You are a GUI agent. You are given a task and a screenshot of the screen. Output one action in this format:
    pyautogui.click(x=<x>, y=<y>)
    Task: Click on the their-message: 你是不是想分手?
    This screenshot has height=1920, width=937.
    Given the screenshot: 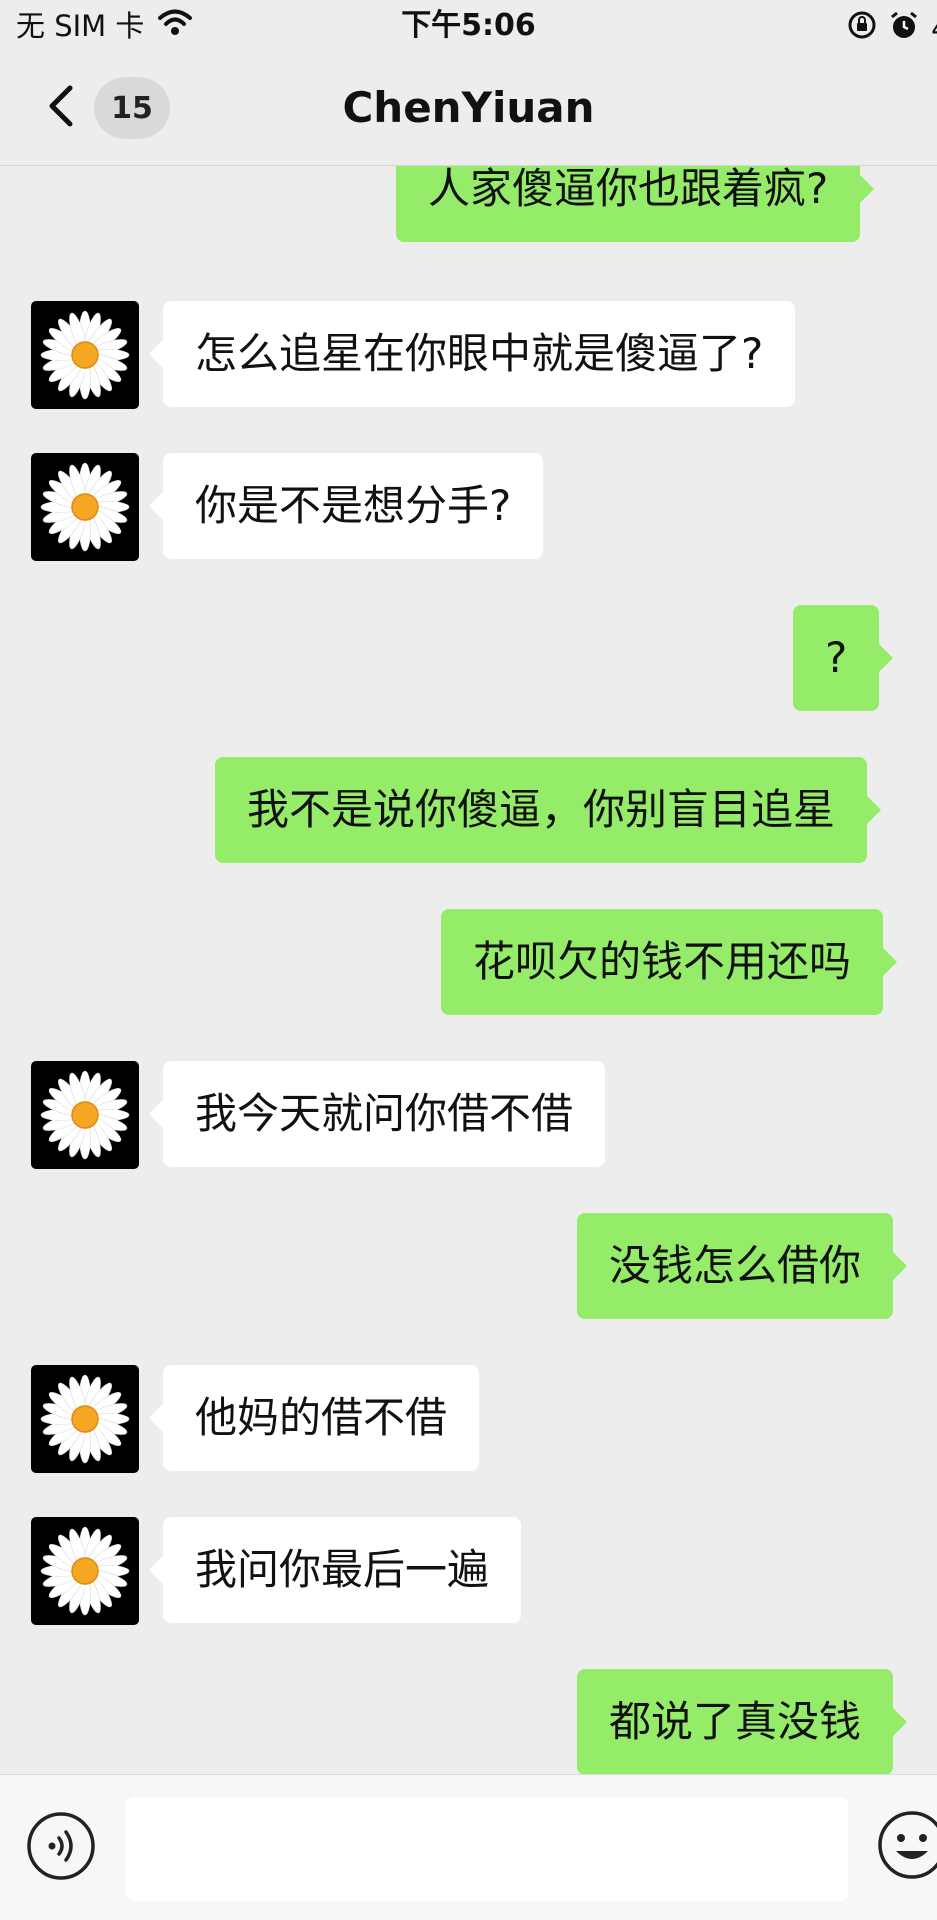 What is the action you would take?
    pyautogui.click(x=346, y=506)
    